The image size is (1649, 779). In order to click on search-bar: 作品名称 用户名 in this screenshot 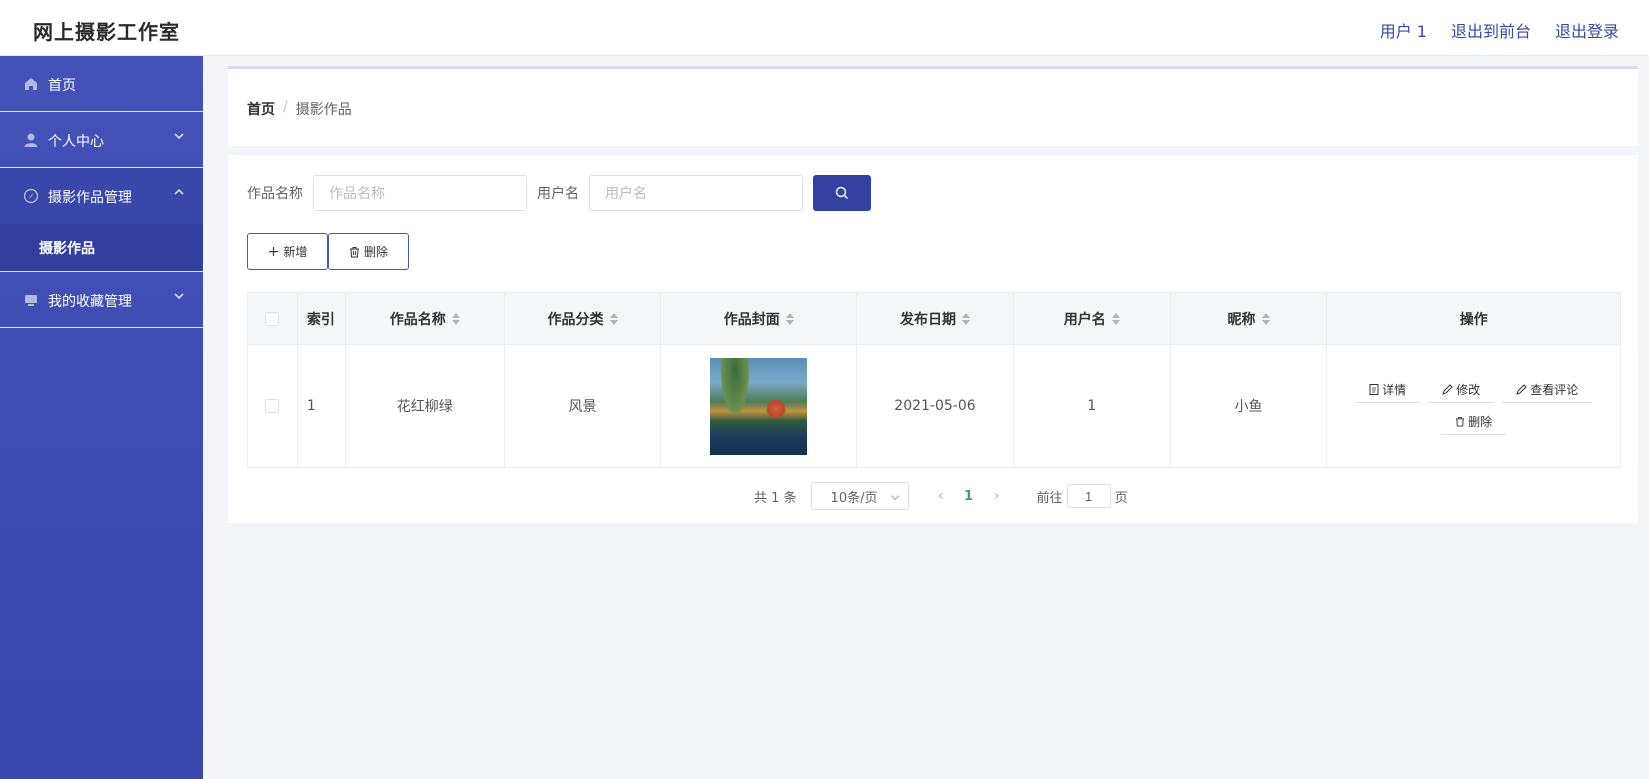, I will do `click(559, 193)`.